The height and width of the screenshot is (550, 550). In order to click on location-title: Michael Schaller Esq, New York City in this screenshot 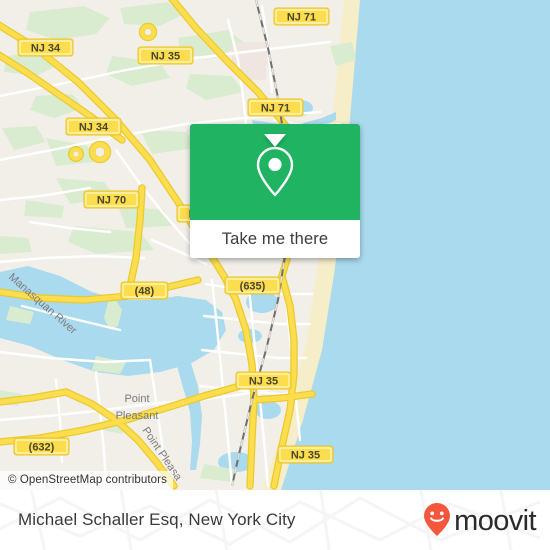, I will do `click(157, 519)`.